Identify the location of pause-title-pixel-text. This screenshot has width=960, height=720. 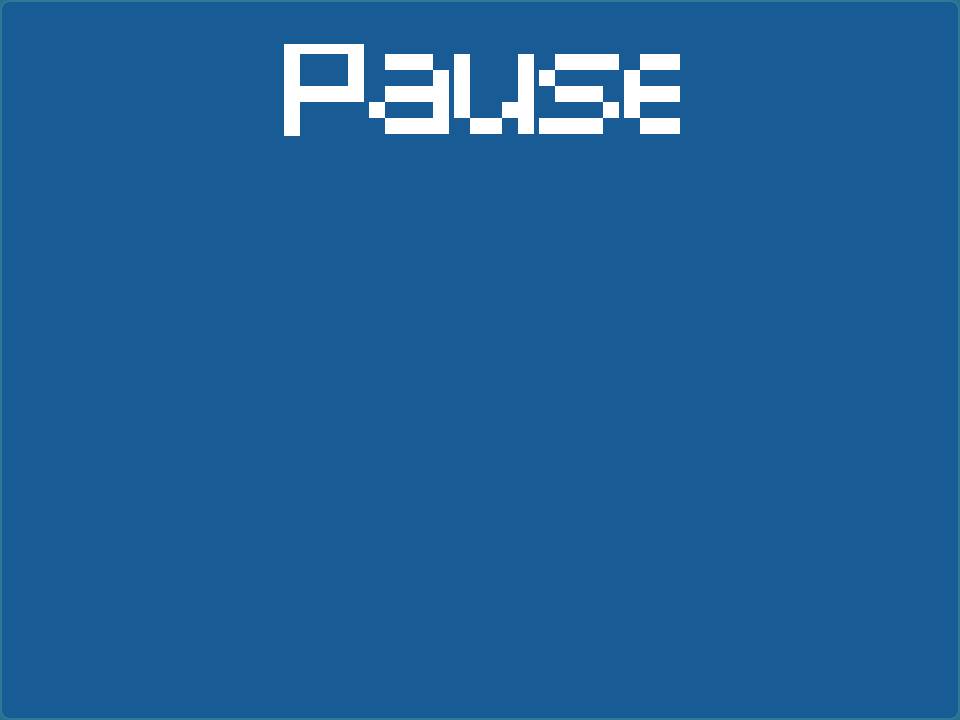
(482, 90).